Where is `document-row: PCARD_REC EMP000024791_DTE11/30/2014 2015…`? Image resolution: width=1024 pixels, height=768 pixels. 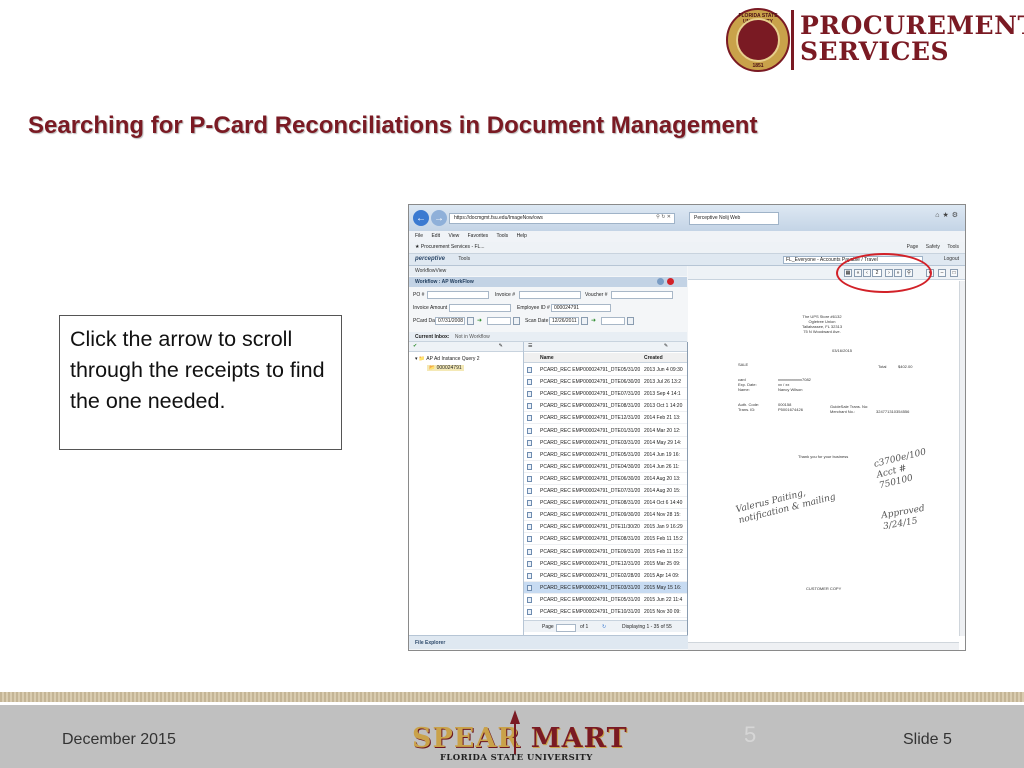 document-row: PCARD_REC EMP000024791_DTE11/30/2014 2015… is located at coordinates (605, 527).